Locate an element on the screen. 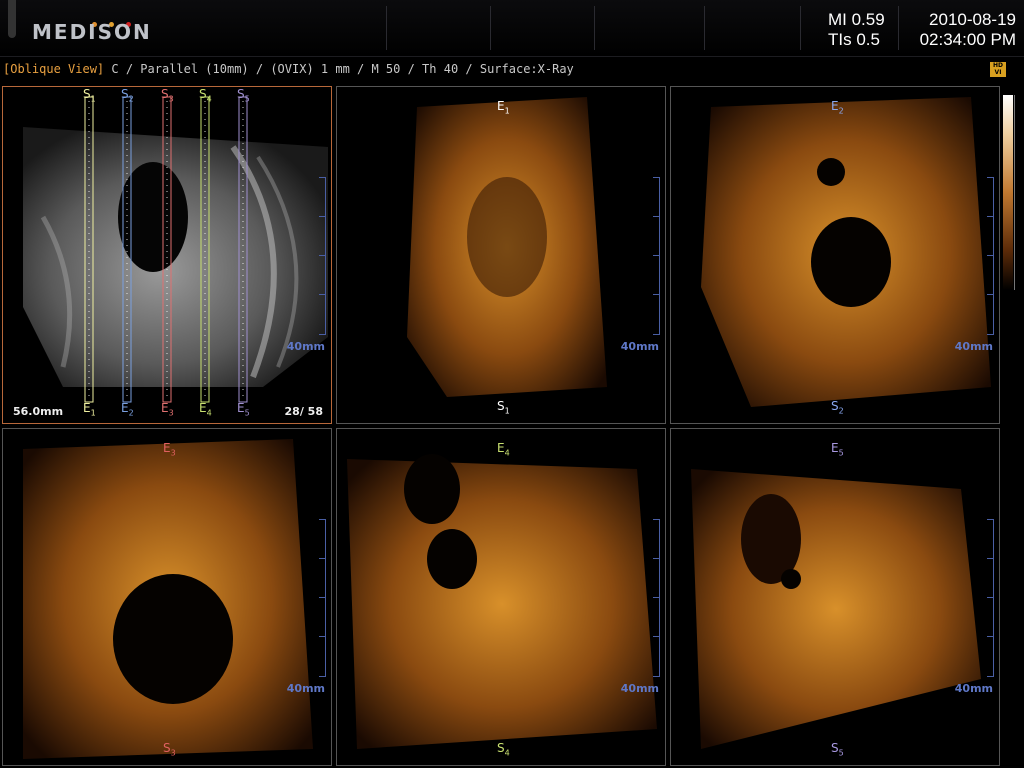 This screenshot has width=1024, height=768. frame-counter: 28/ 58 is located at coordinates (303, 411).